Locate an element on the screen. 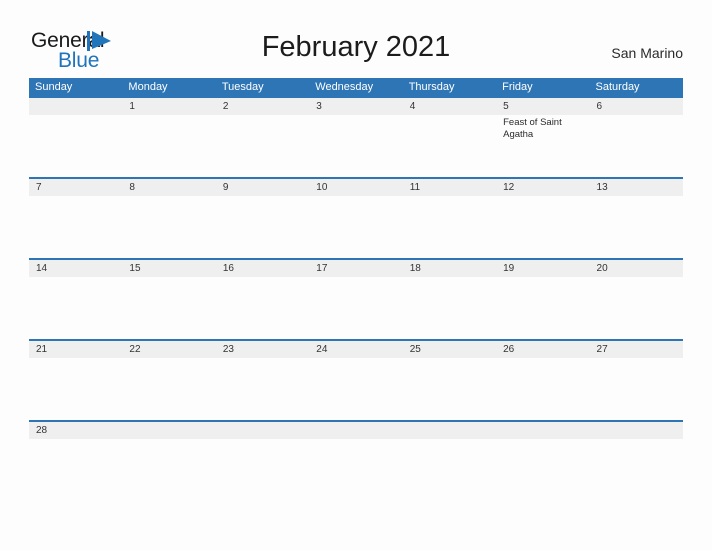 The image size is (712, 550). day-number: 18 is located at coordinates (449, 268).